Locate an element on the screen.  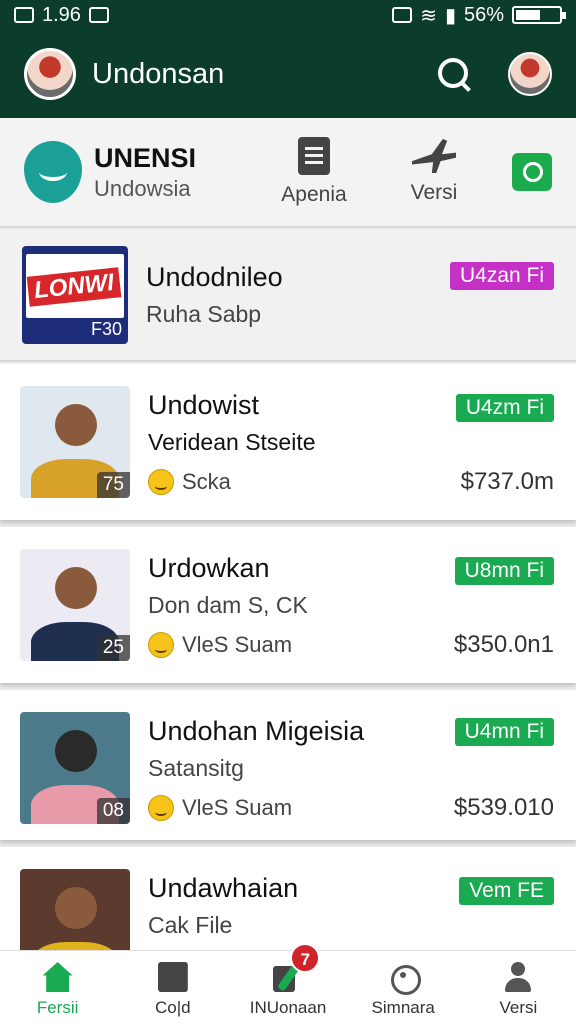
channel-logo-icon is located at coordinates (53, 172).